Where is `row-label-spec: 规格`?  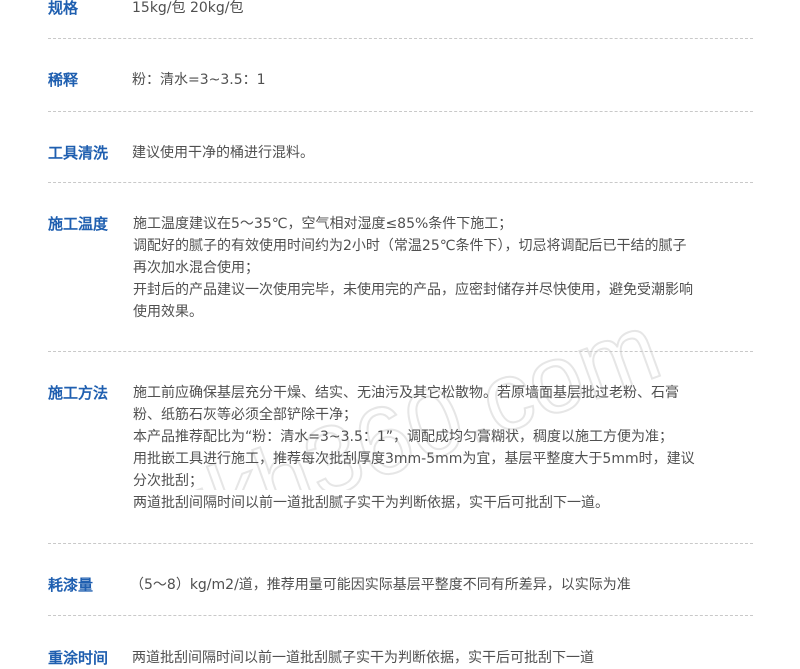
row-label-spec: 规格 is located at coordinates (63, 8).